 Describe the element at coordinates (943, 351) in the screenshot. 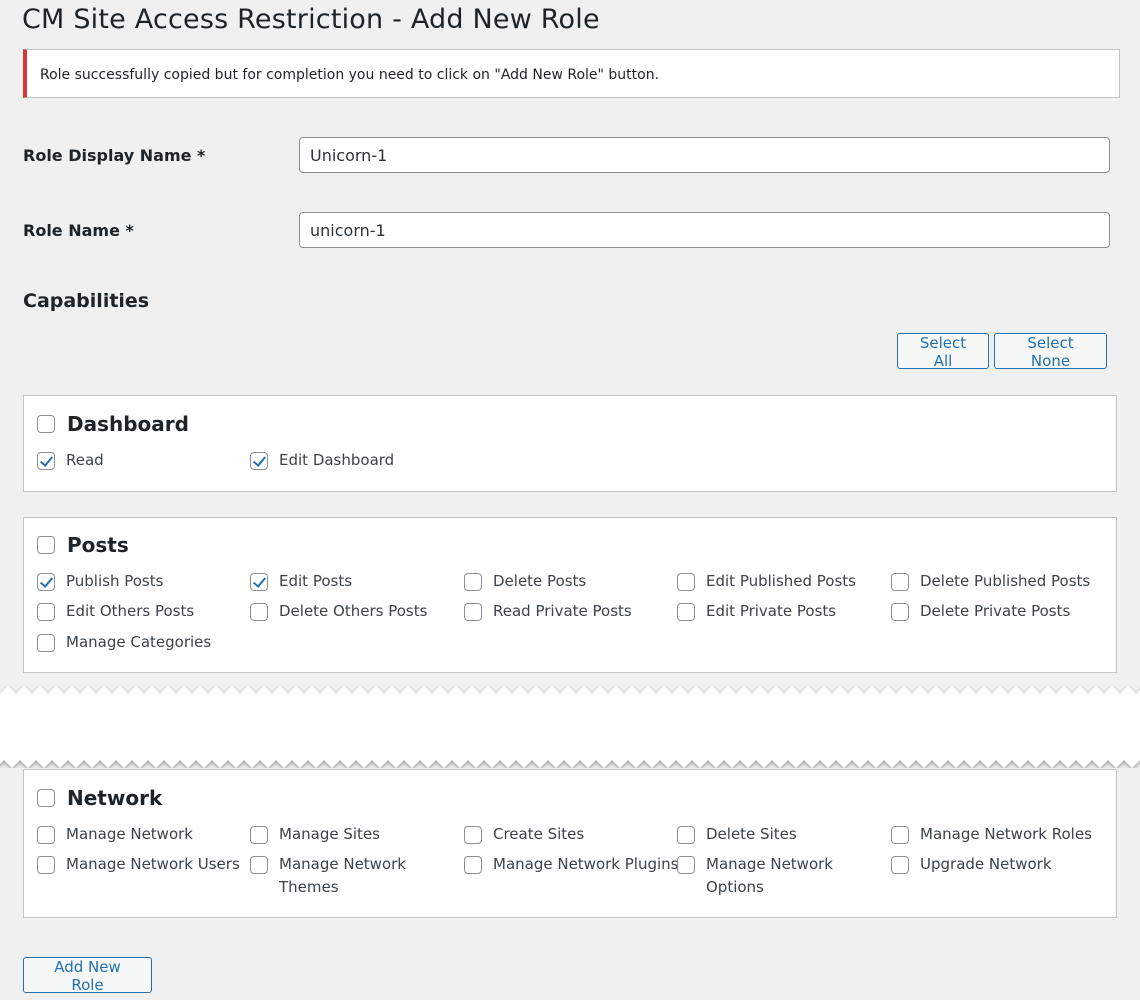

I see `select-all-button: Select All` at that location.